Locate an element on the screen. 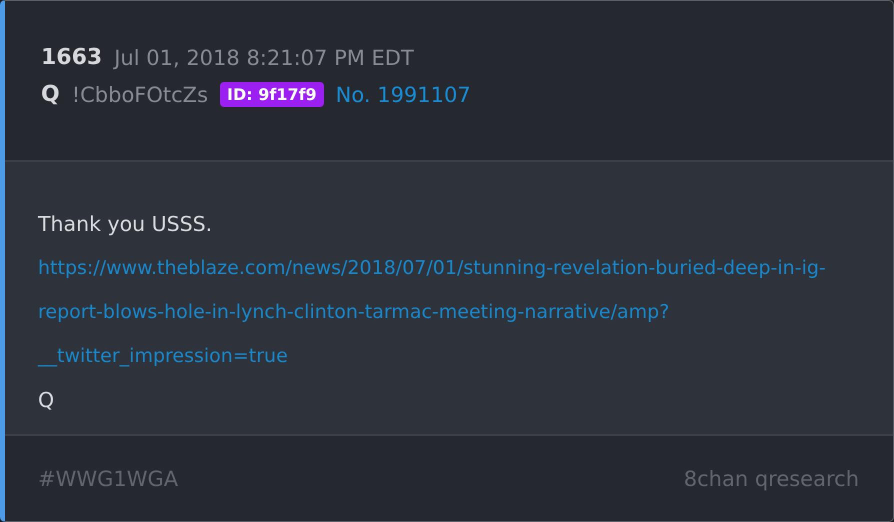  hashtag: #WWG1WGA is located at coordinates (108, 478).